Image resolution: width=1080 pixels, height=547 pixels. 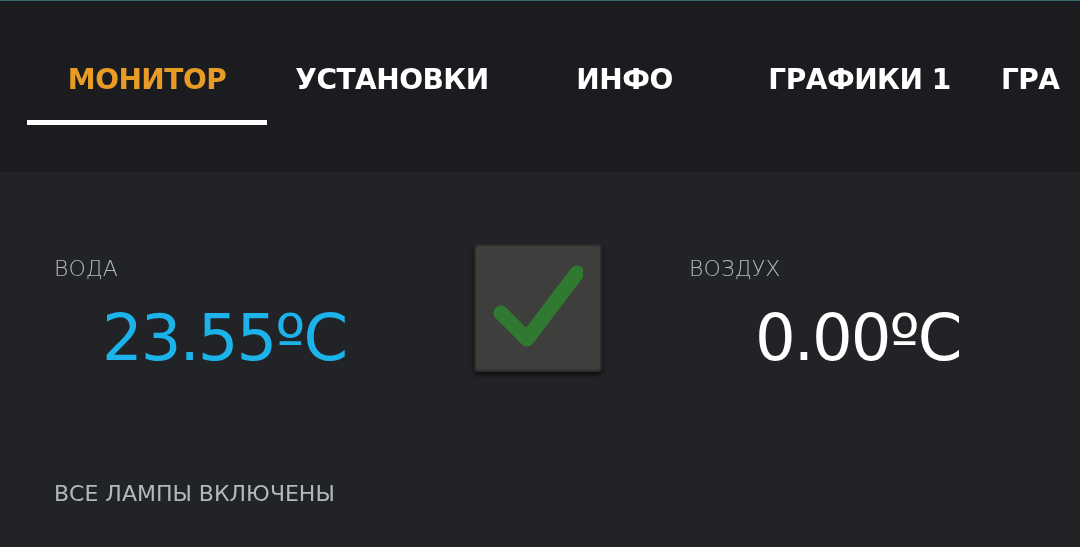 What do you see at coordinates (735, 268) in the screenshot?
I see `air-label: ВОЗДУХ` at bounding box center [735, 268].